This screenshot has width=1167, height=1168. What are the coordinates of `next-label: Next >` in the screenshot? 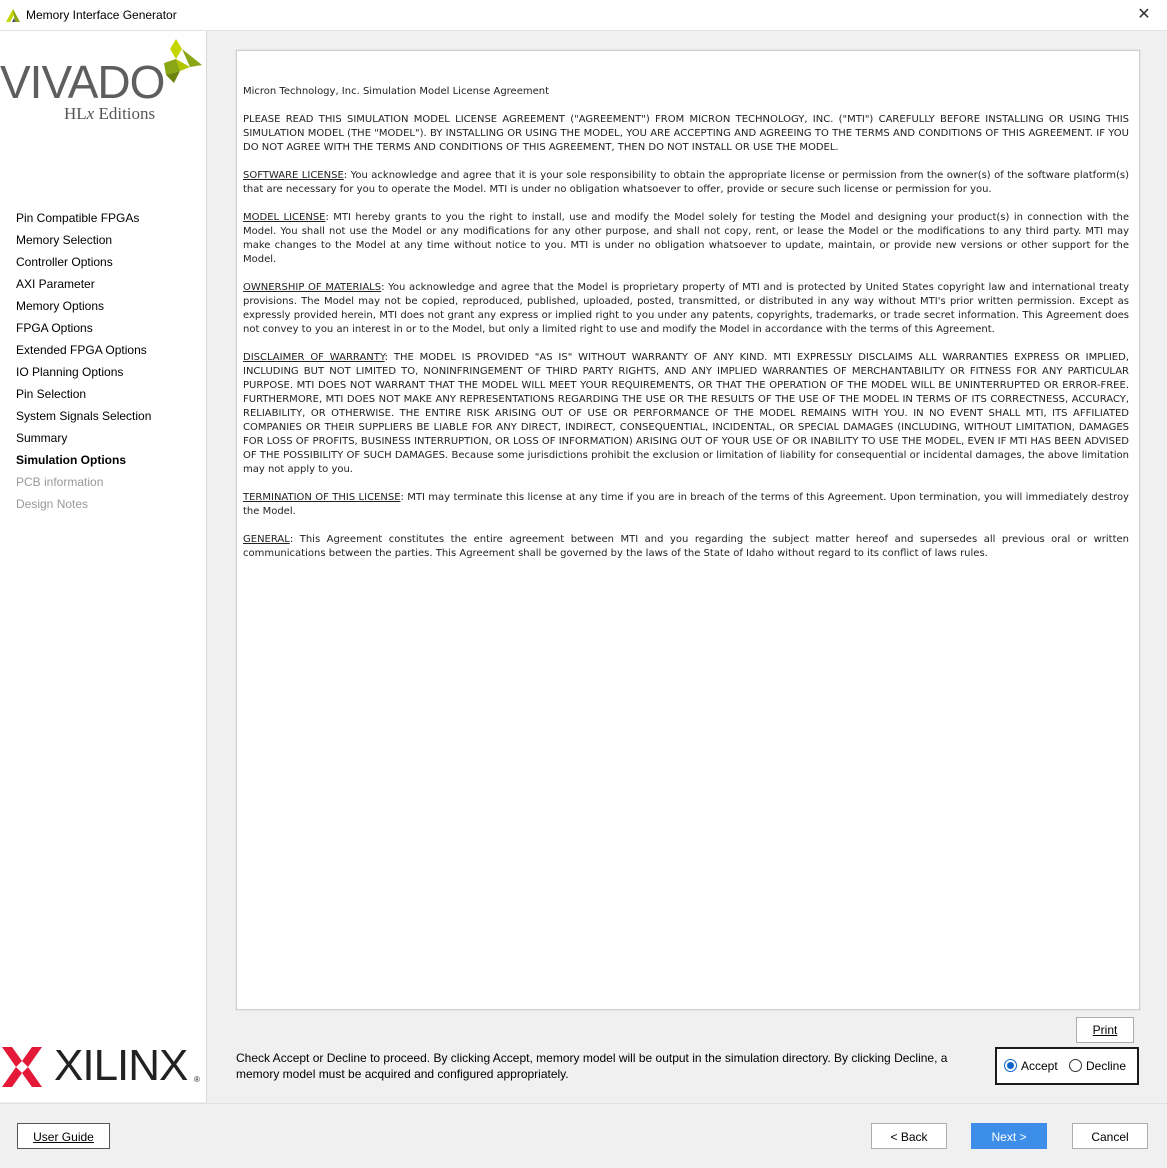 It's located at (1009, 1137).